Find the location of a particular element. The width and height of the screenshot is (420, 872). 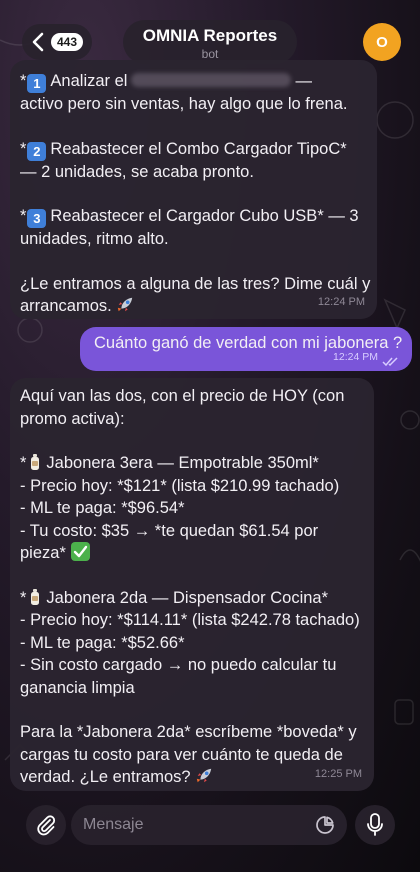

blurred-product-name is located at coordinates (211, 80).